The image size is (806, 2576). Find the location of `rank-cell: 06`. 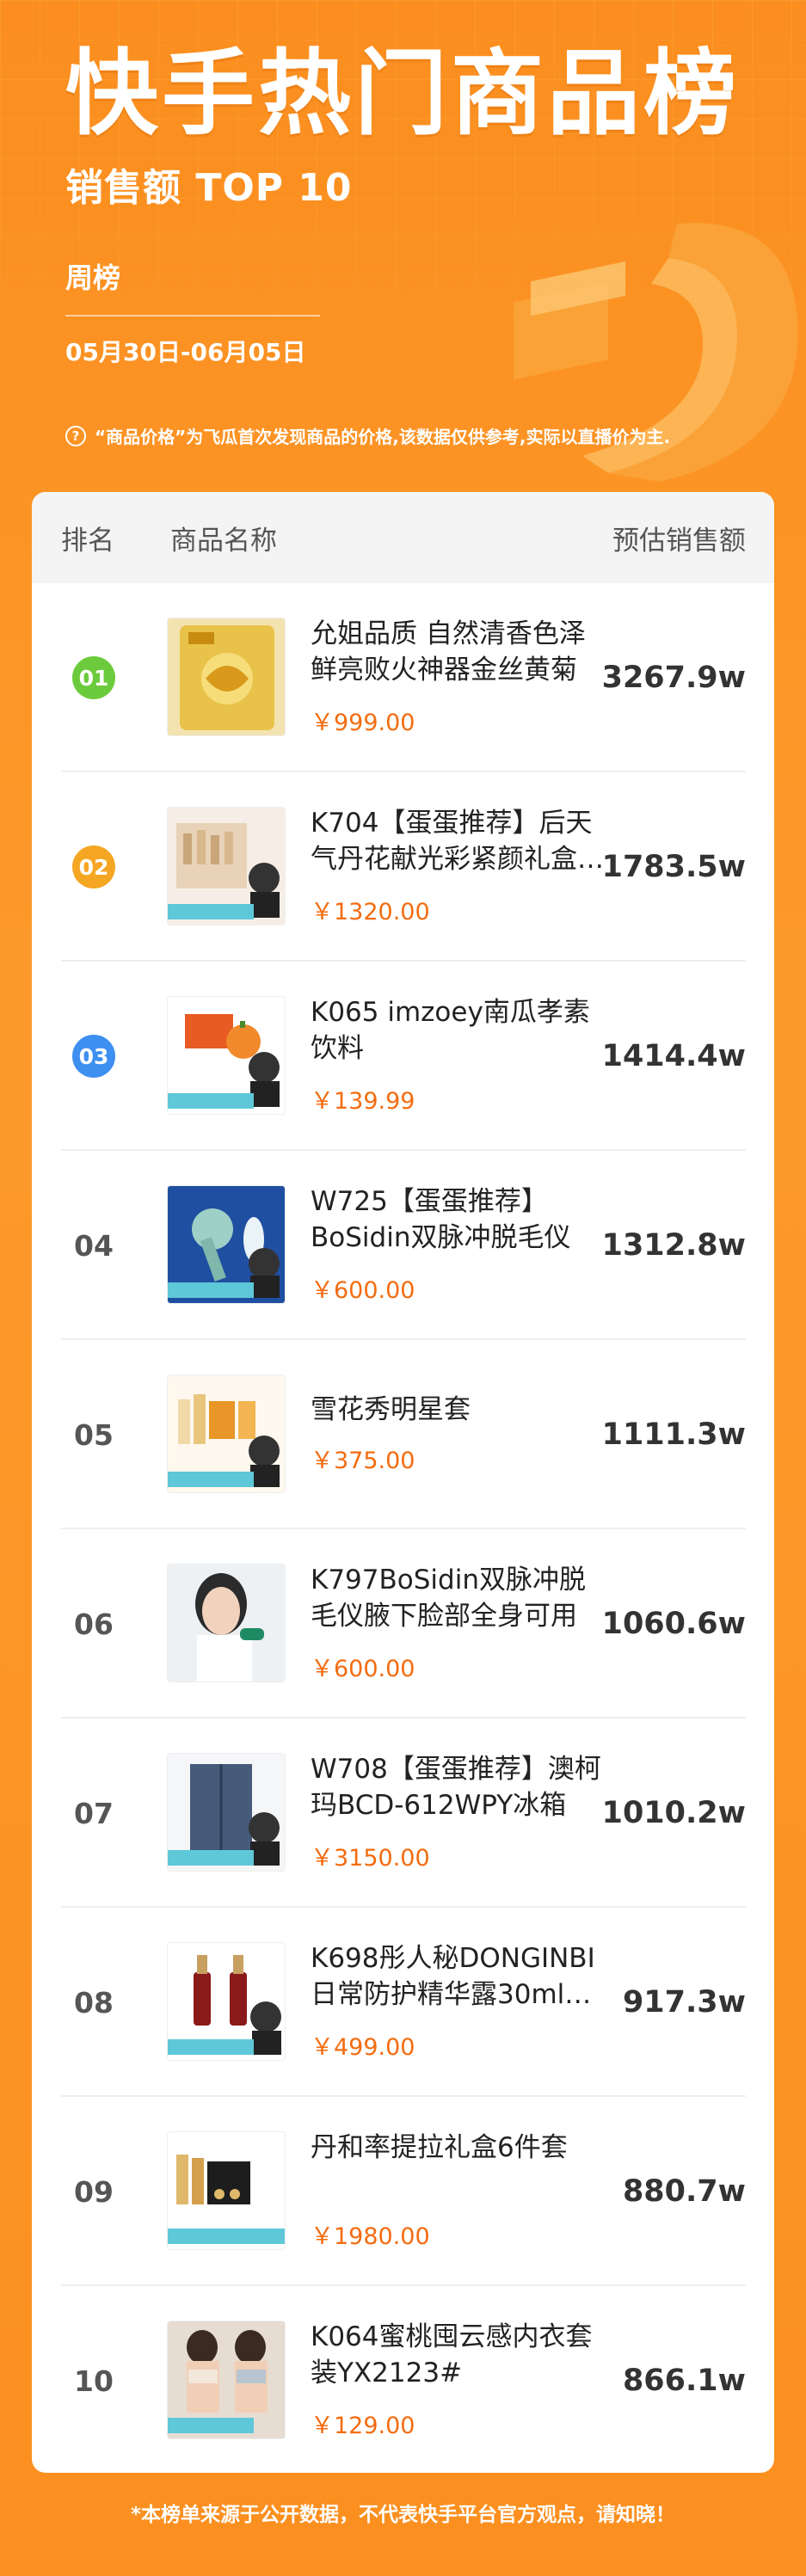

rank-cell: 06 is located at coordinates (93, 1623).